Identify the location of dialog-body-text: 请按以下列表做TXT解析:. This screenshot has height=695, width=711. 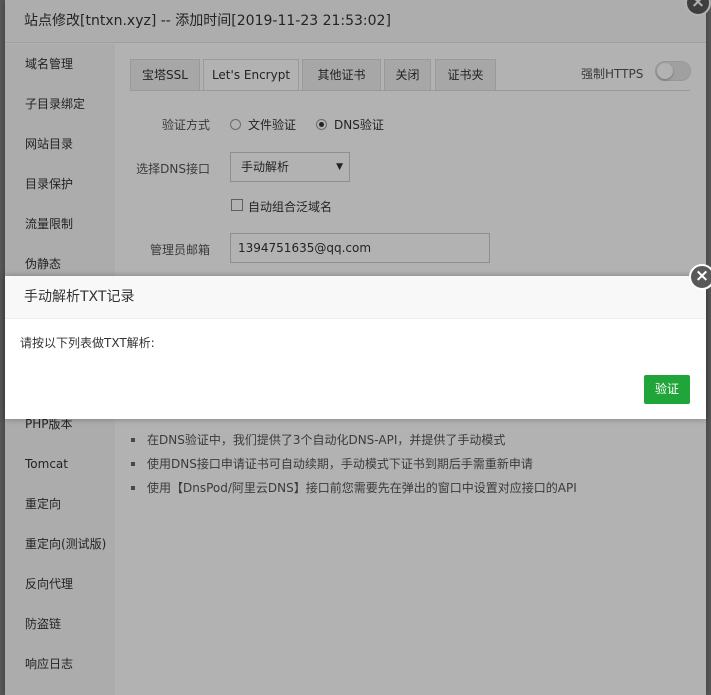
(87, 343).